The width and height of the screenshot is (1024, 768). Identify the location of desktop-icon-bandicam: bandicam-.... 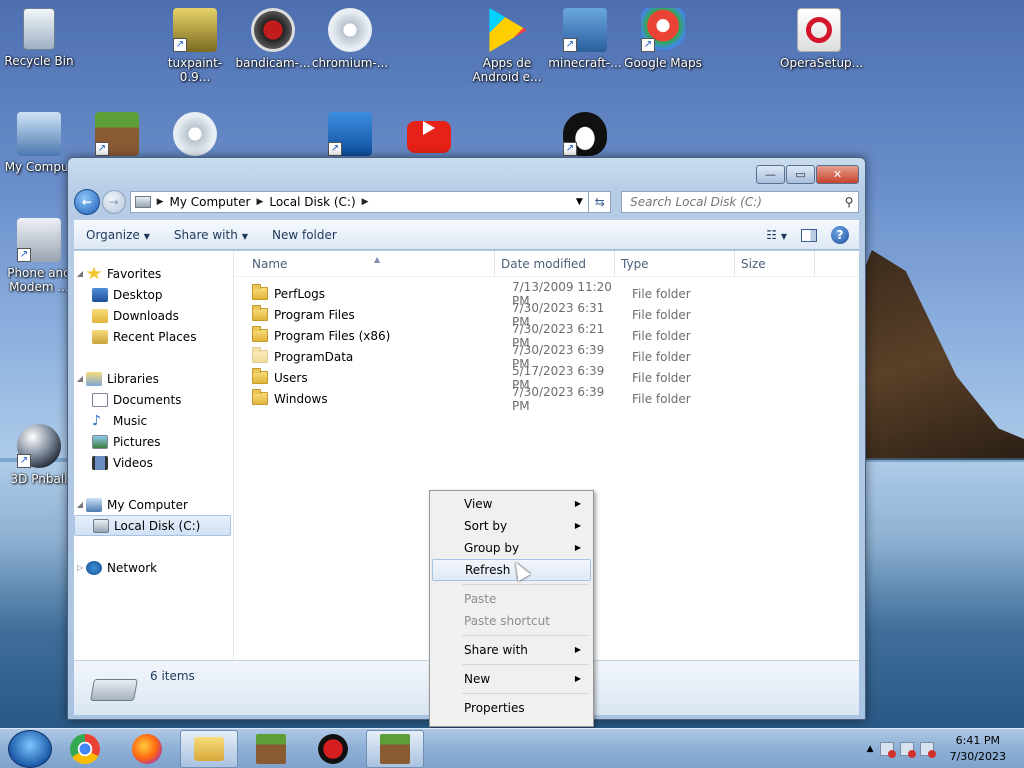
(273, 39).